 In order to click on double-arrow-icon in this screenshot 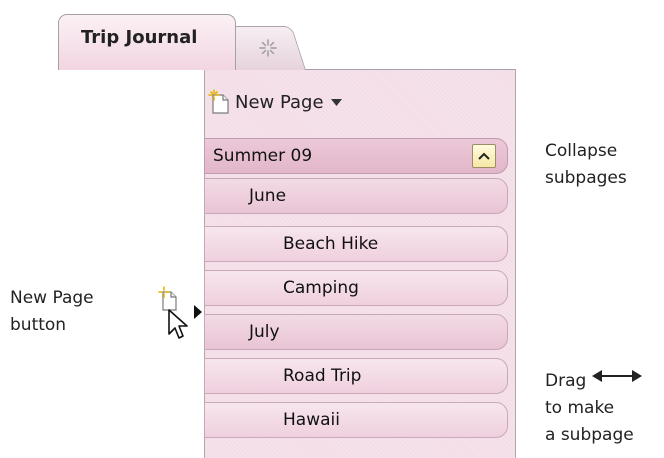, I will do `click(617, 376)`.